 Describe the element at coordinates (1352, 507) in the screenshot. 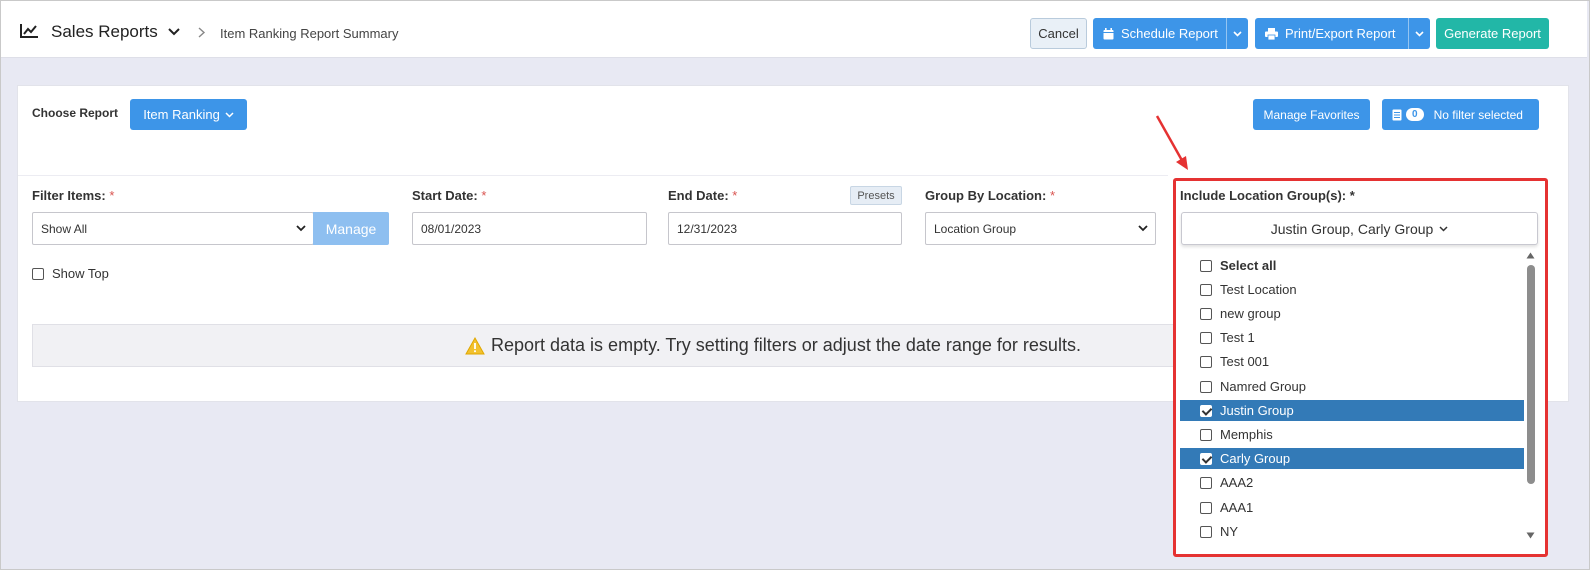

I see `list-item: AAA1` at that location.